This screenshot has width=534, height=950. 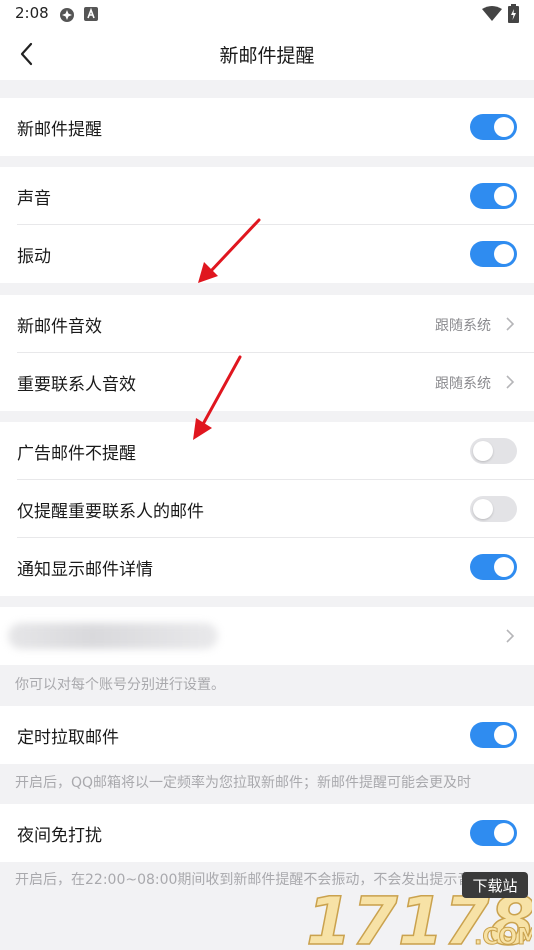 What do you see at coordinates (120, 685) in the screenshot?
I see `account-hint: 你可以对每个账号分别进行设置。` at bounding box center [120, 685].